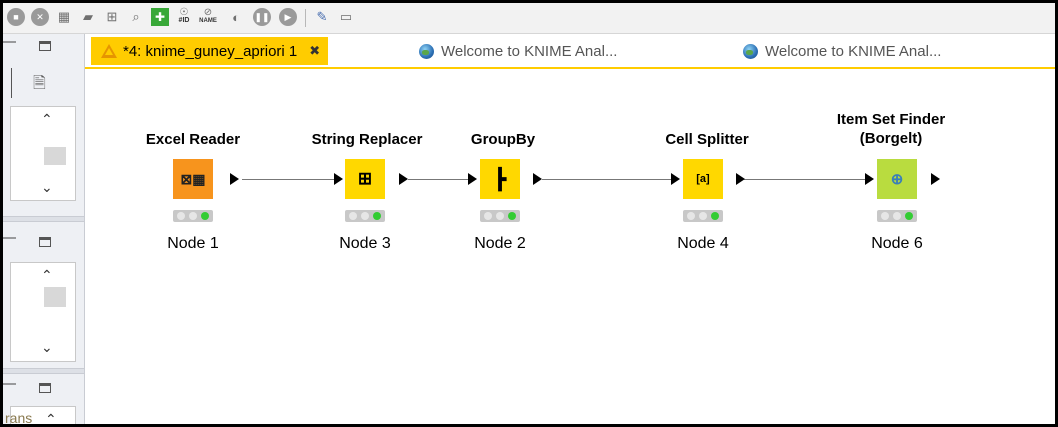 Image resolution: width=1058 pixels, height=427 pixels. What do you see at coordinates (19, 418) in the screenshot?
I see `panel-bottom-text: rans` at bounding box center [19, 418].